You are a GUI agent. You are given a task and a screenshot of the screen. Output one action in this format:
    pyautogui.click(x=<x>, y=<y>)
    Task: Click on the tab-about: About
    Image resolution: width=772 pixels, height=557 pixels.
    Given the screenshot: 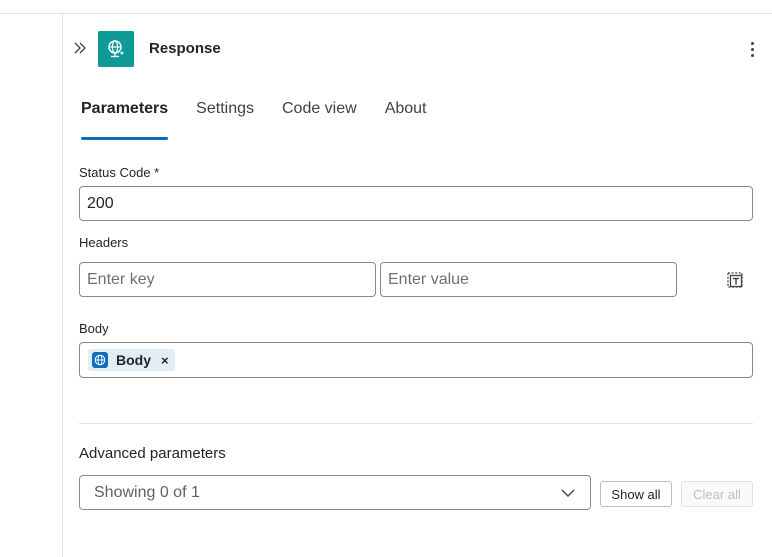 What is the action you would take?
    pyautogui.click(x=406, y=111)
    